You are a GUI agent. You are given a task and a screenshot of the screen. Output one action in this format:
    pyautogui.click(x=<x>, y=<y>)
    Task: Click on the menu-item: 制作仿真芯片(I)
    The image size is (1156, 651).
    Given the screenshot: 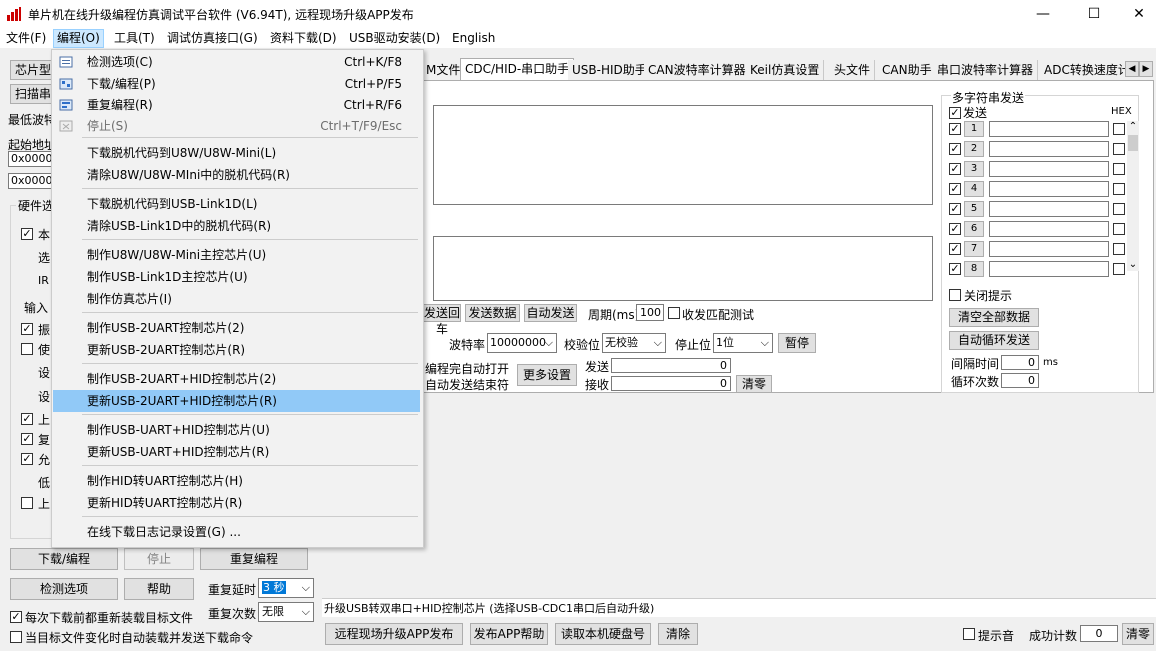 What is the action you would take?
    pyautogui.click(x=236, y=299)
    